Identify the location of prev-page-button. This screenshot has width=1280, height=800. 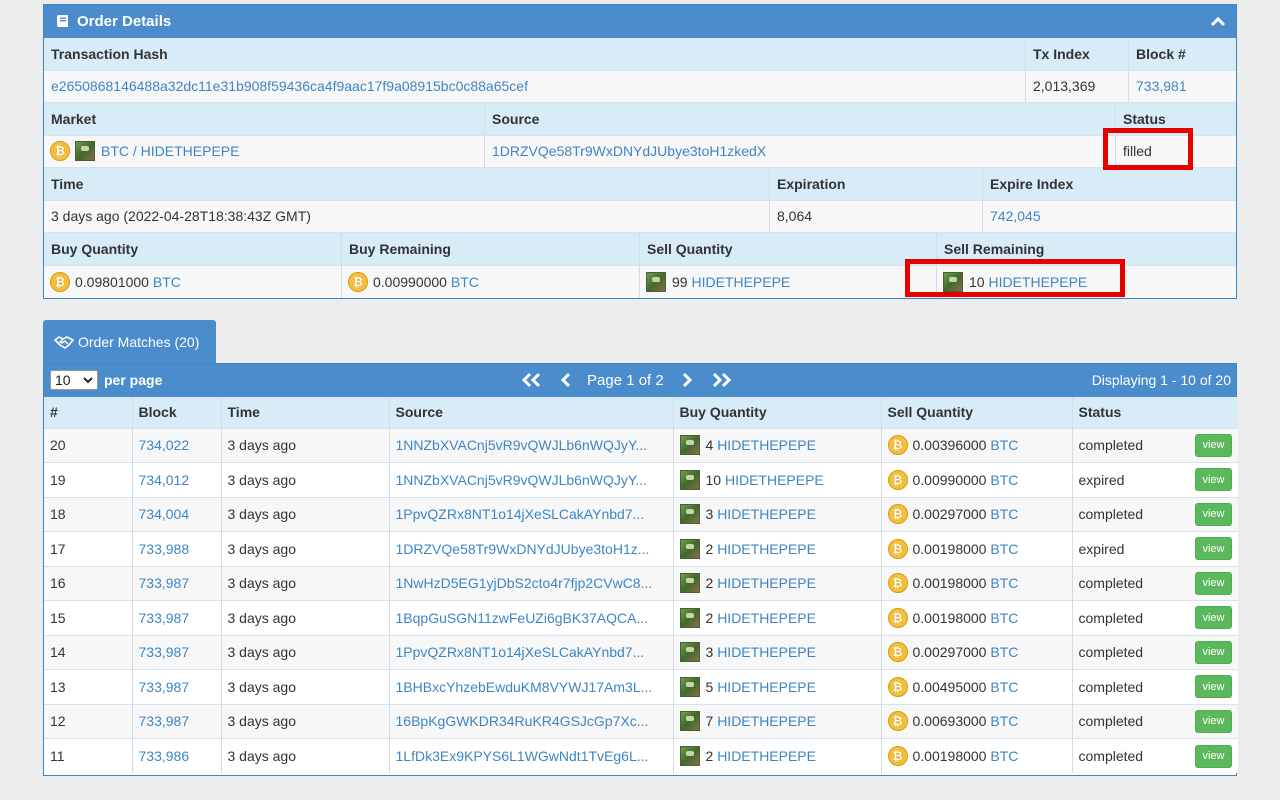
(566, 380).